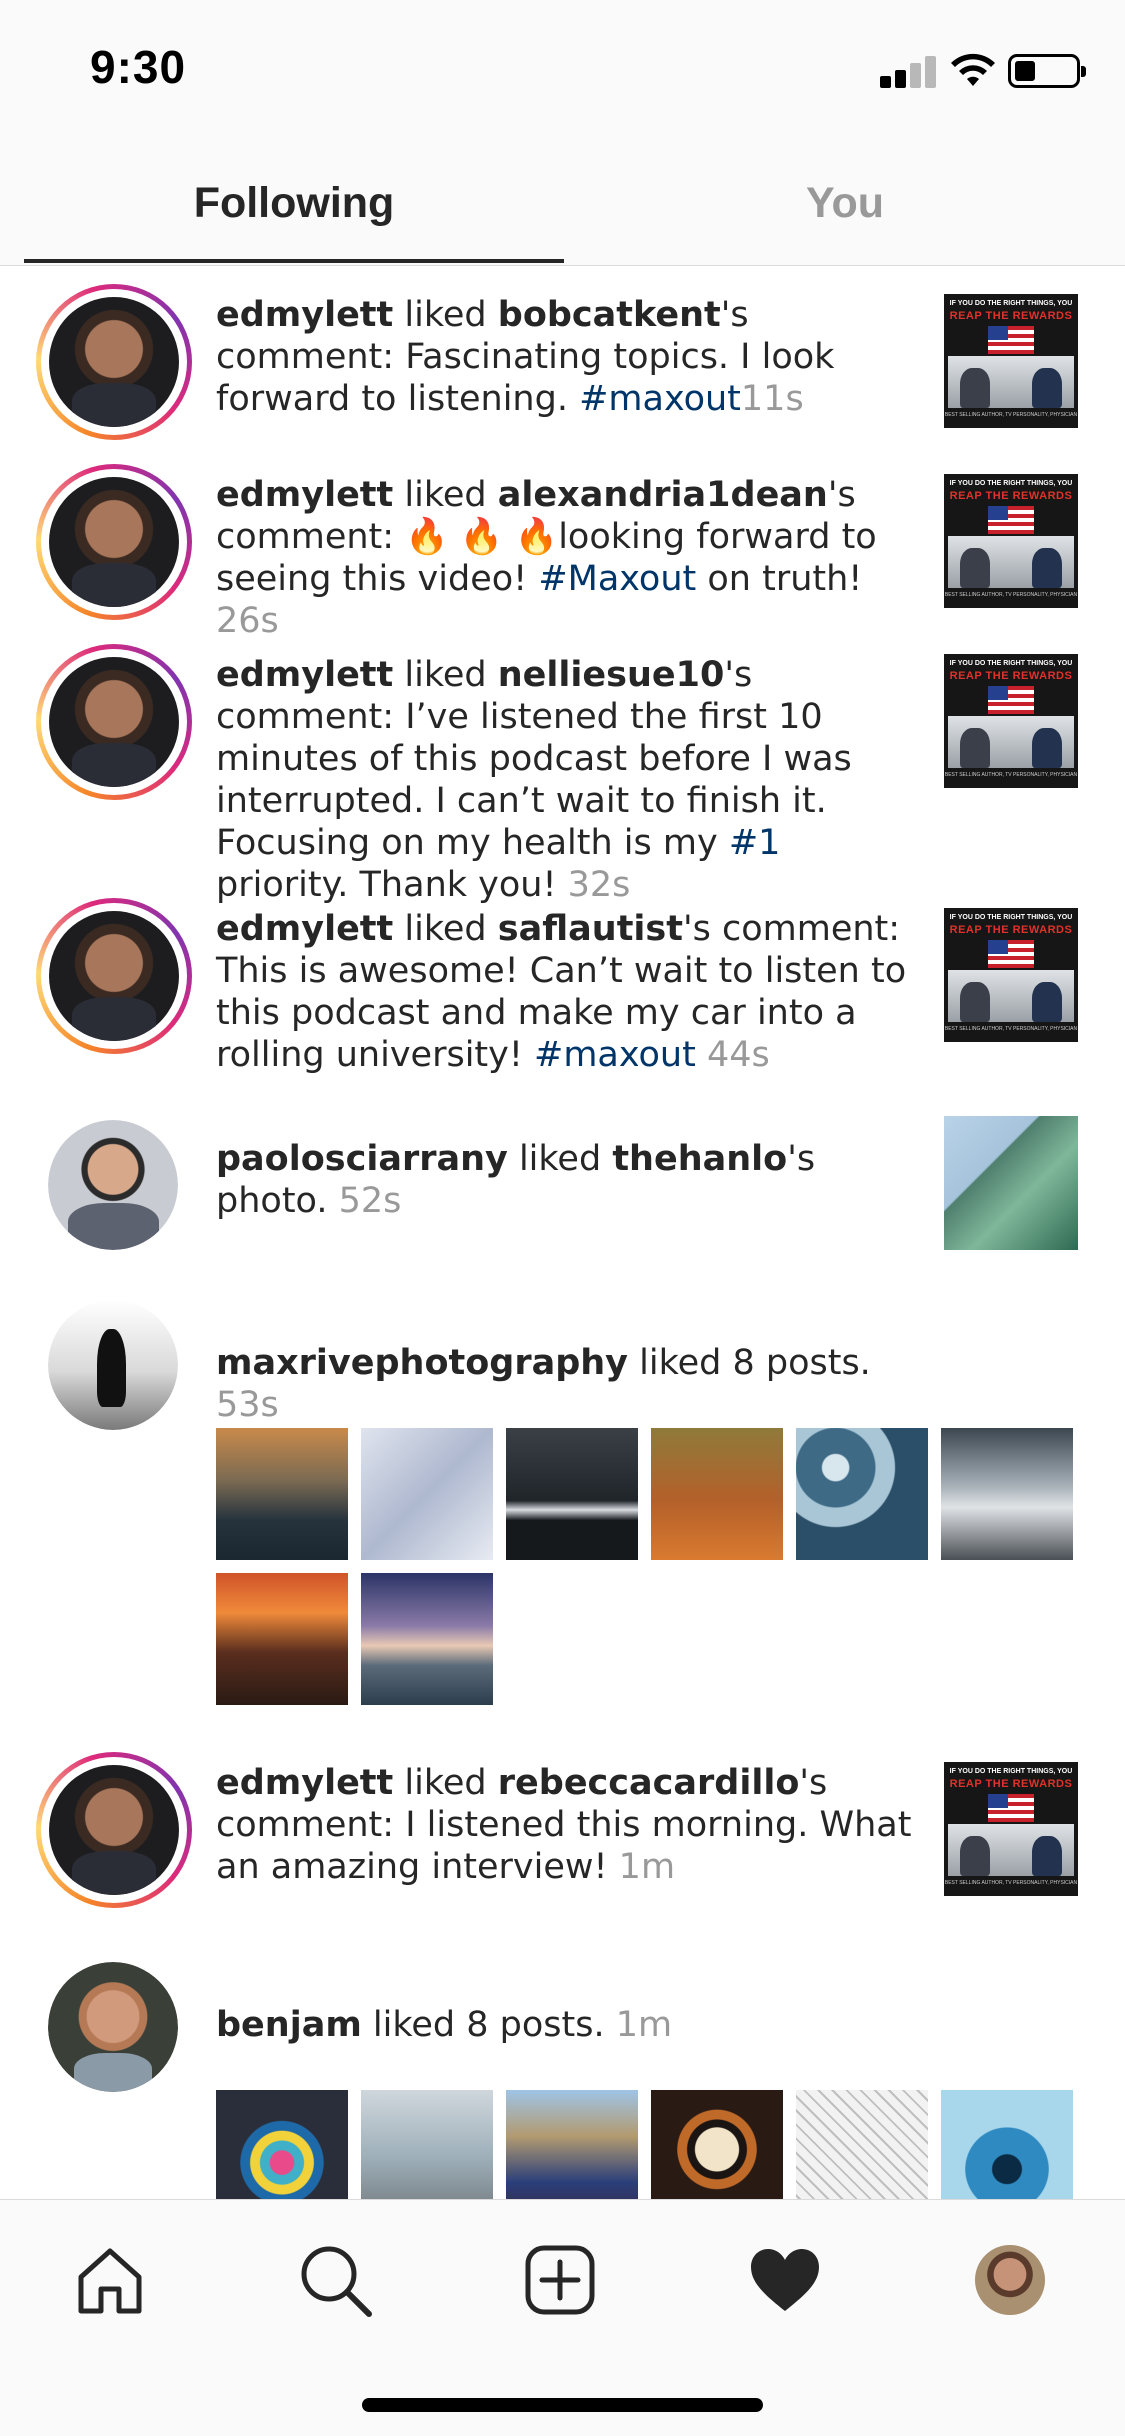 Image resolution: width=1125 pixels, height=2436 pixels. I want to click on search-tab, so click(335, 2280).